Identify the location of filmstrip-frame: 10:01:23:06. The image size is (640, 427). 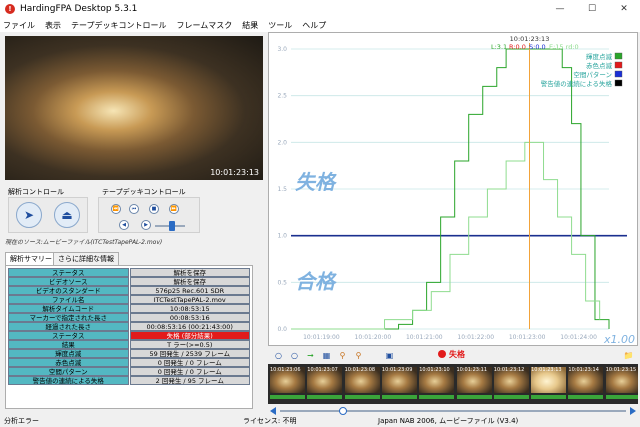
(287, 384).